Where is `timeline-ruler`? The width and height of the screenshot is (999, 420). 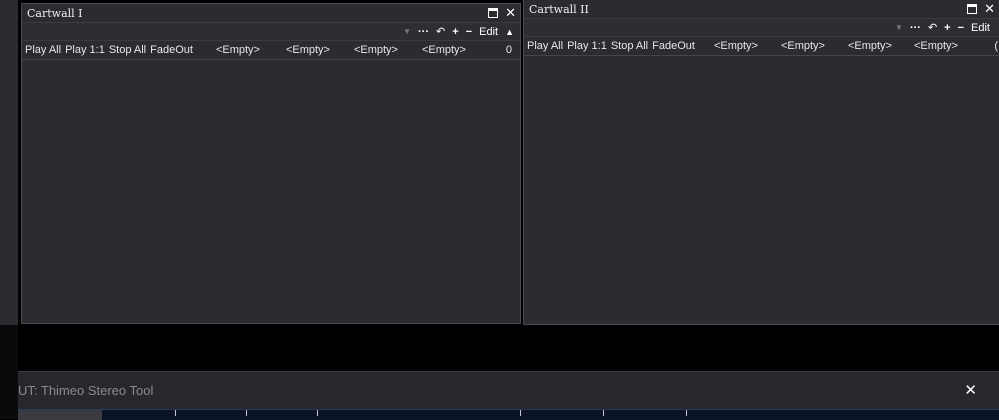
timeline-ruler is located at coordinates (508, 414).